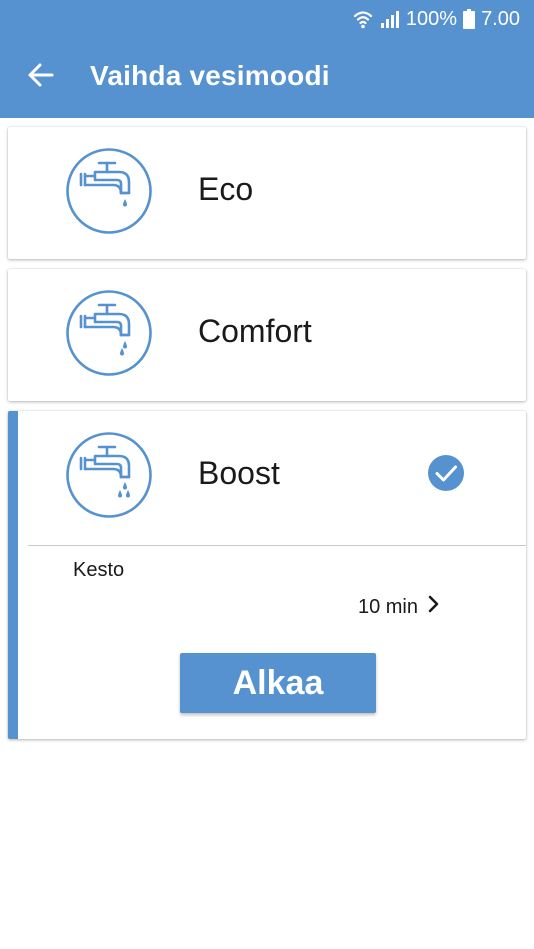 The height and width of the screenshot is (949, 534). Describe the element at coordinates (431, 18) in the screenshot. I see `battery-percent: 100%` at that location.